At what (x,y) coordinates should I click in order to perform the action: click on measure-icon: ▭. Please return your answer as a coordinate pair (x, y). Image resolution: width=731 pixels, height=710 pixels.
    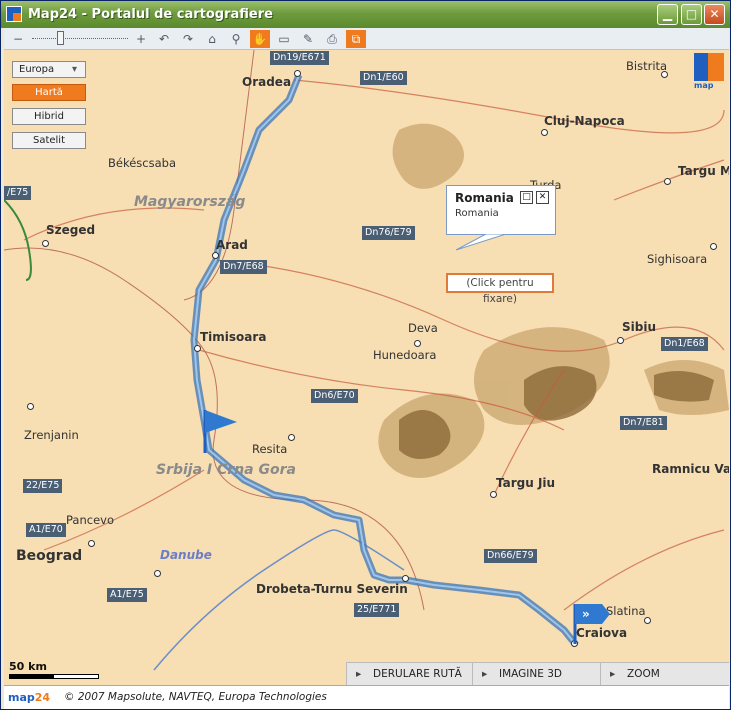
    Looking at the image, I should click on (284, 39).